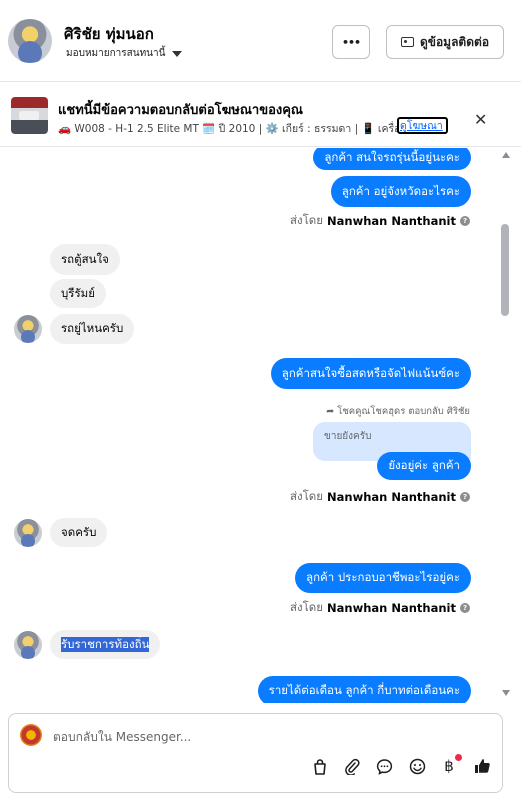 The width and height of the screenshot is (521, 800). Describe the element at coordinates (85, 259) in the screenshot. I see `incoming-message: รถตู้สนใจ` at that location.